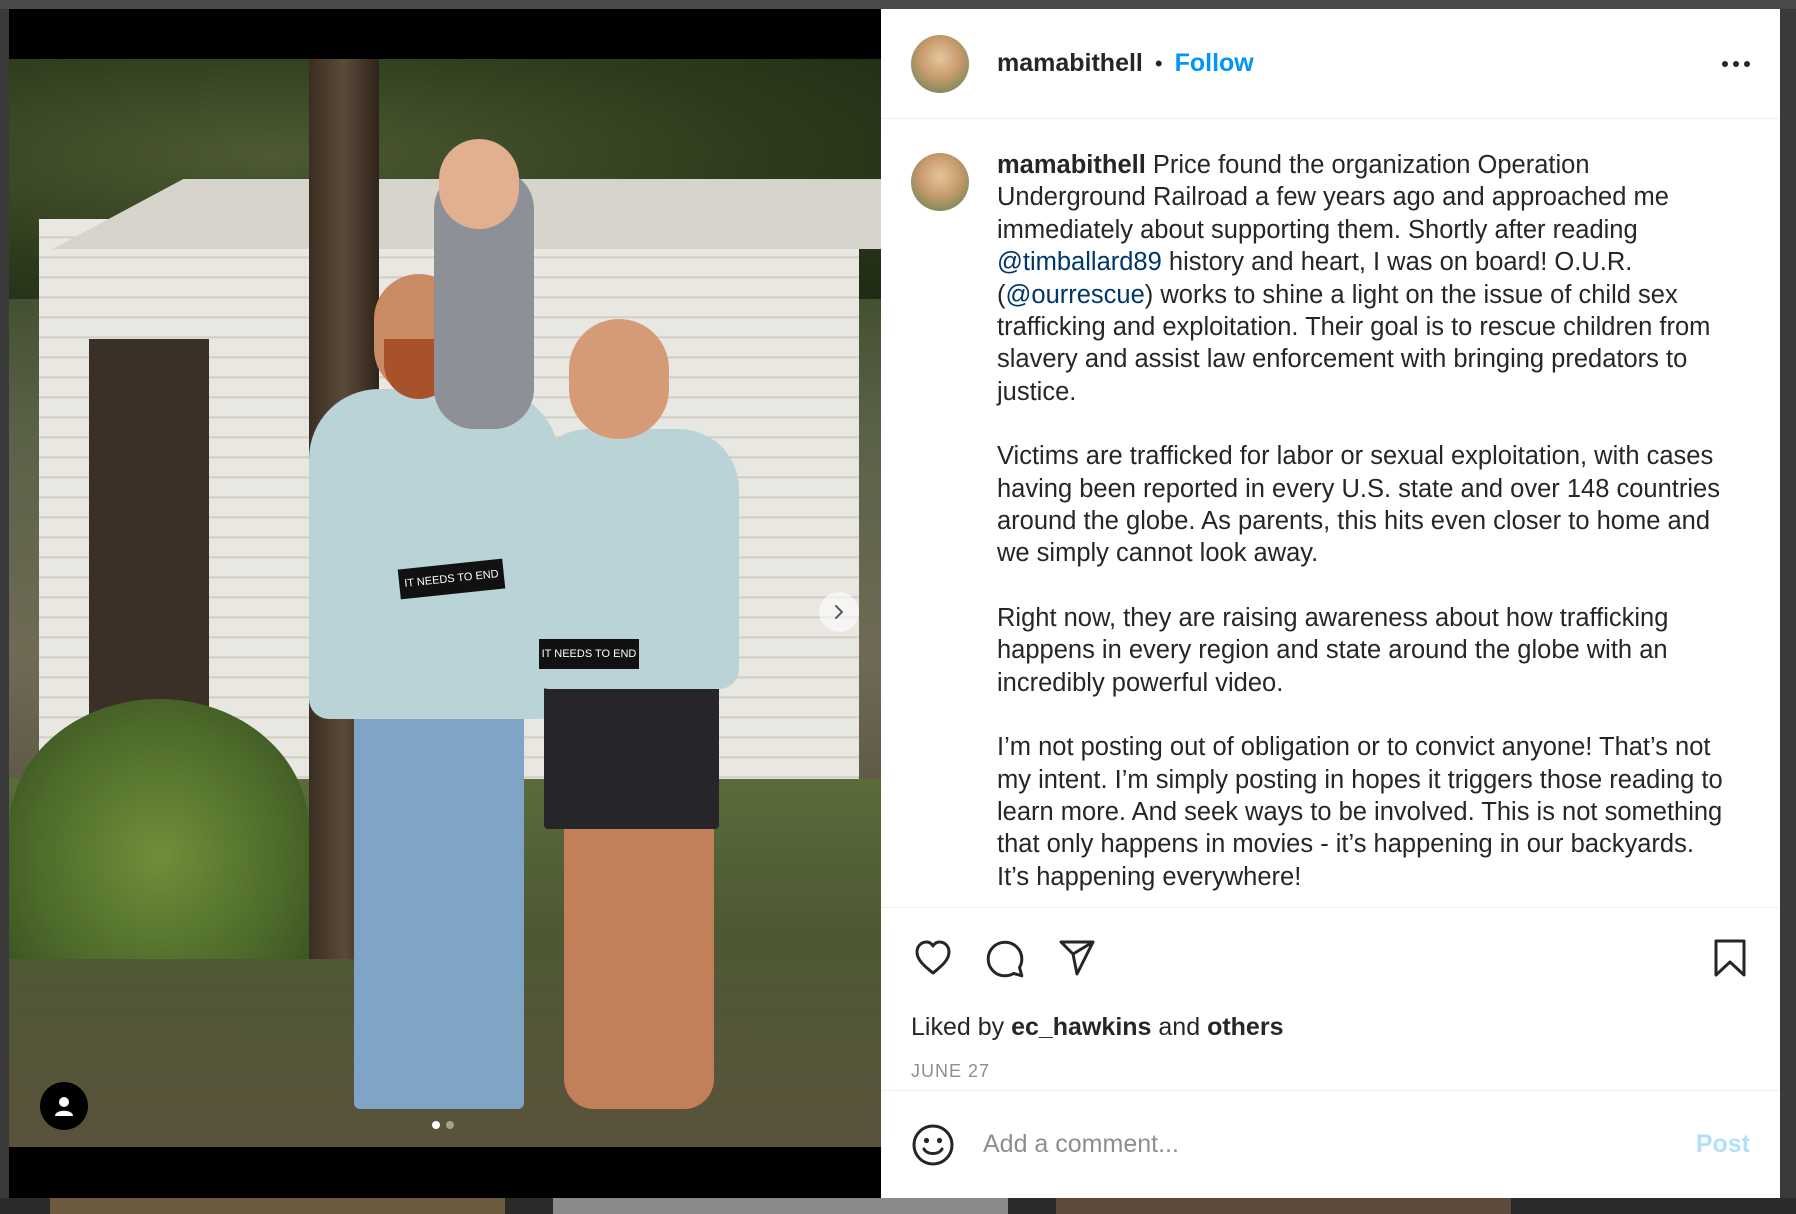 The width and height of the screenshot is (1796, 1214). What do you see at coordinates (1330, 64) in the screenshot?
I see `post-header: mamabithell • Follow` at bounding box center [1330, 64].